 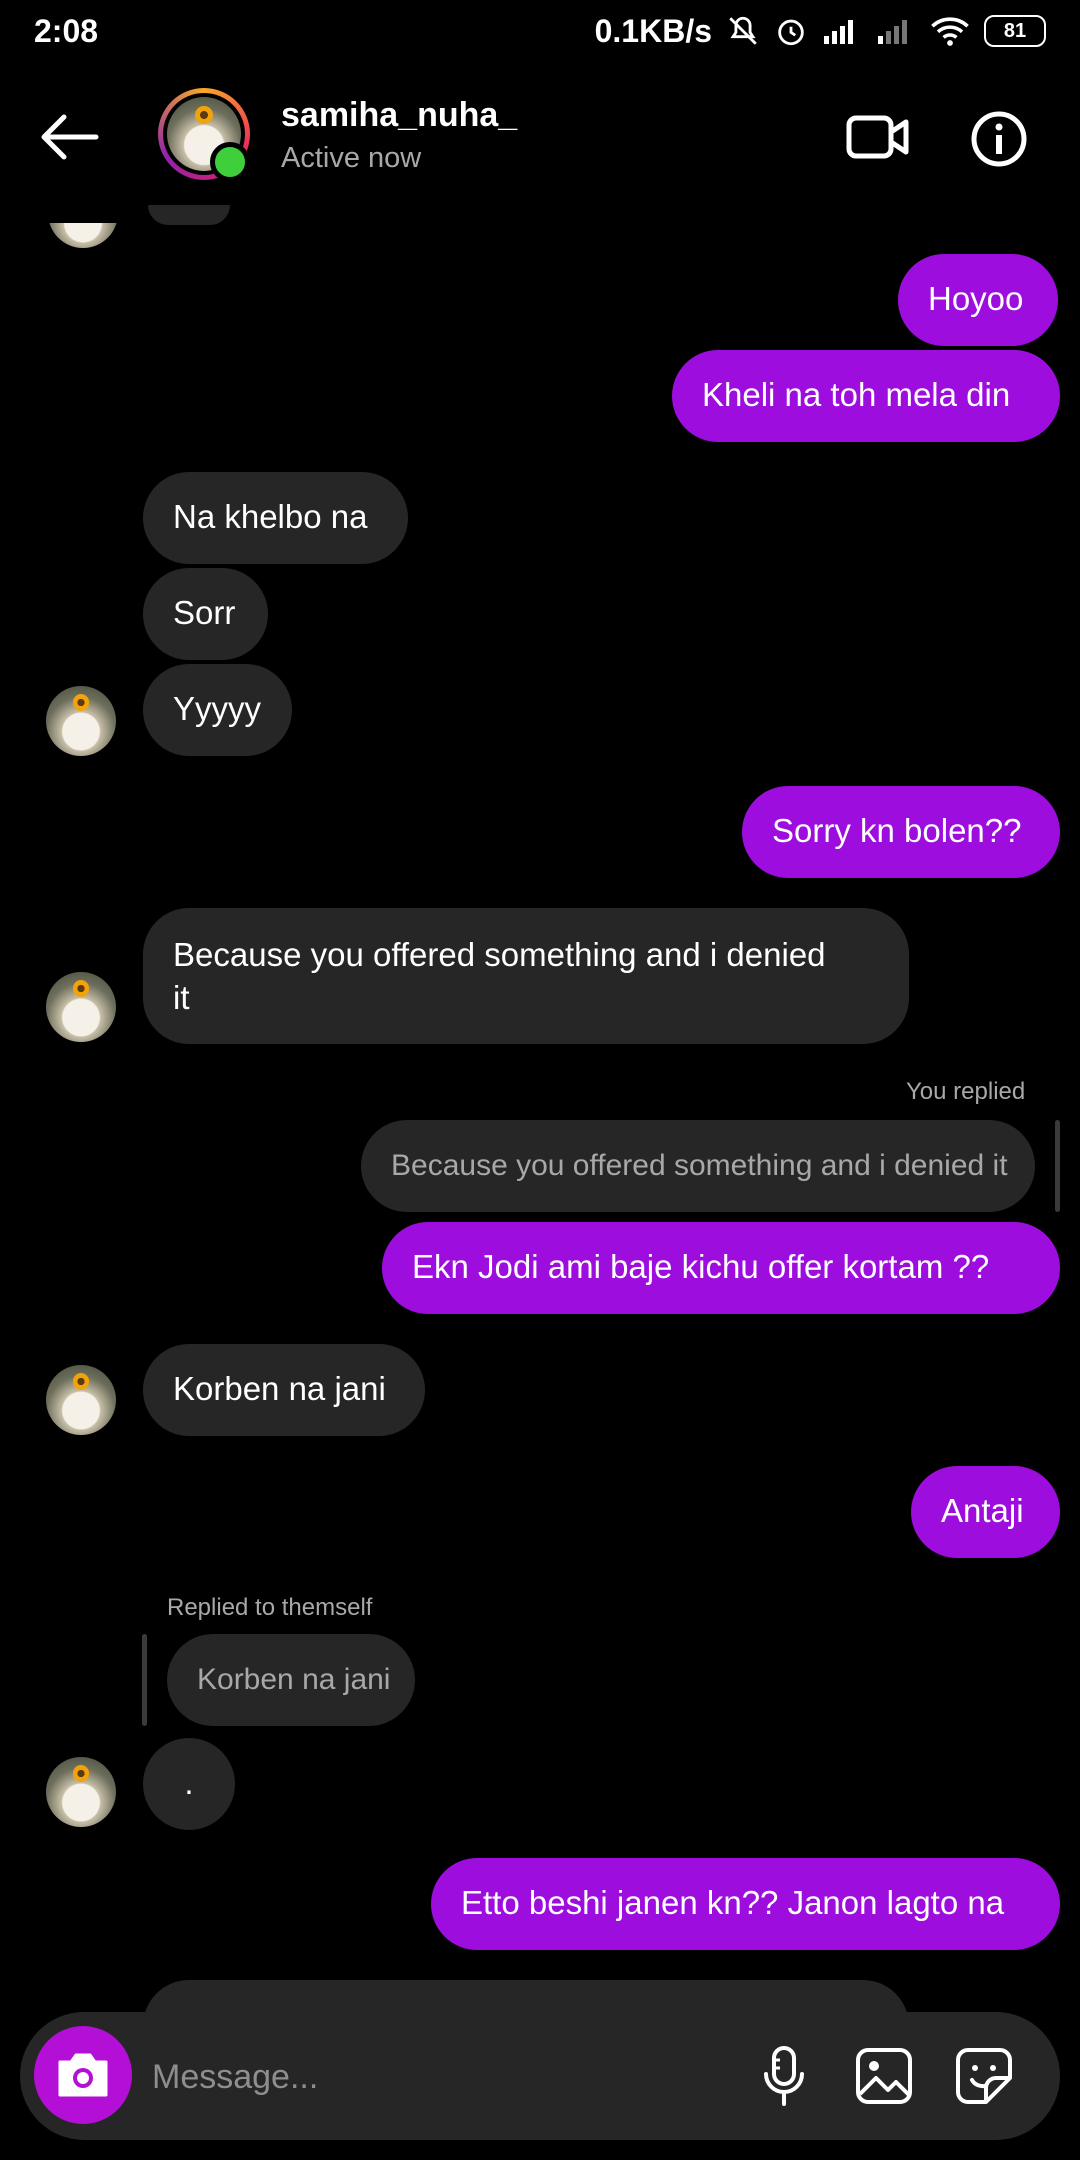 What do you see at coordinates (838, 32) in the screenshot?
I see `signal-icon` at bounding box center [838, 32].